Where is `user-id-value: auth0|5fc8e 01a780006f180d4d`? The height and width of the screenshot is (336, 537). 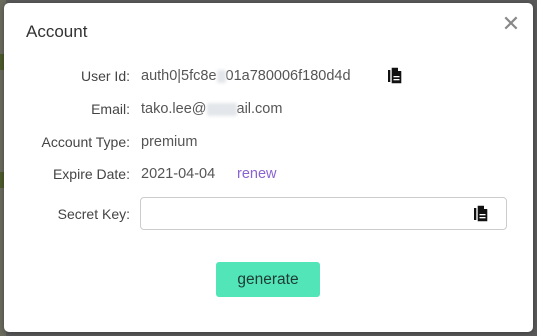 user-id-value: auth0|5fc8e 01a780006f180d4d is located at coordinates (246, 76).